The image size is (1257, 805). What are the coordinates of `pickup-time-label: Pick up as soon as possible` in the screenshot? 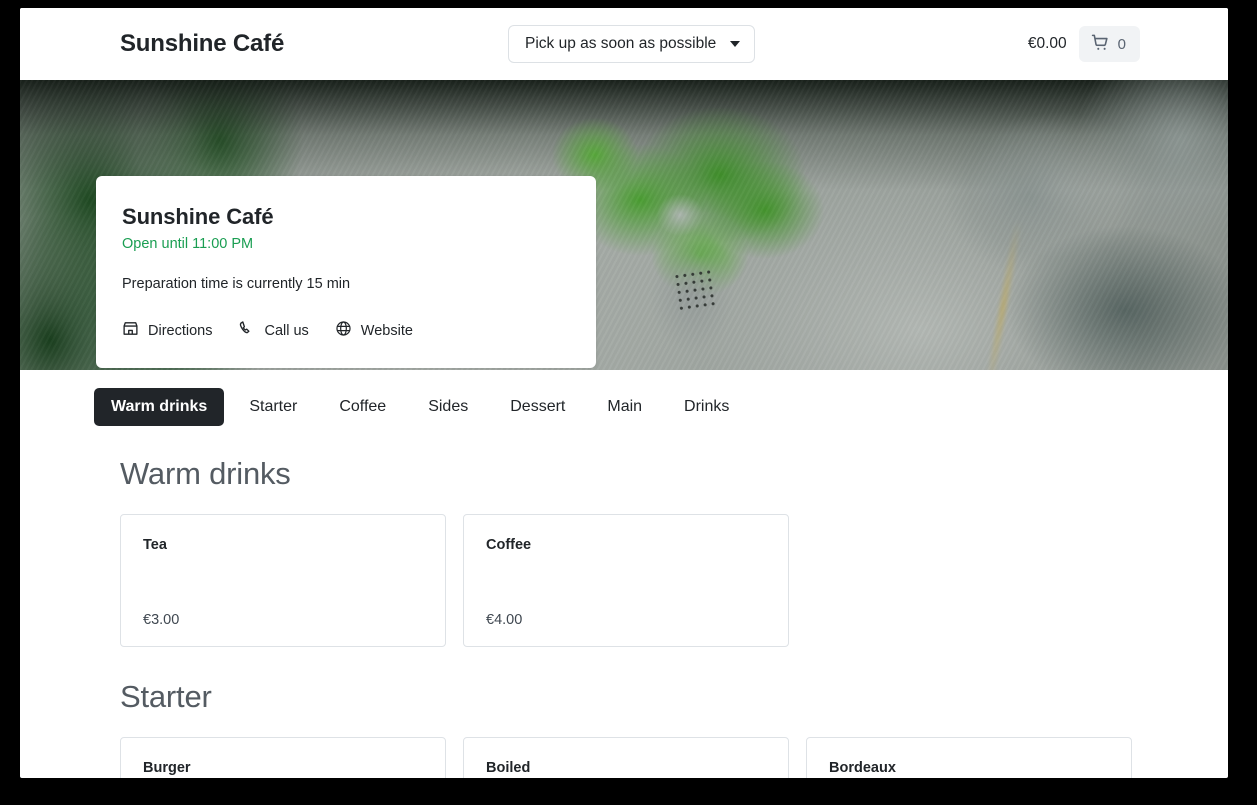 It's located at (621, 43).